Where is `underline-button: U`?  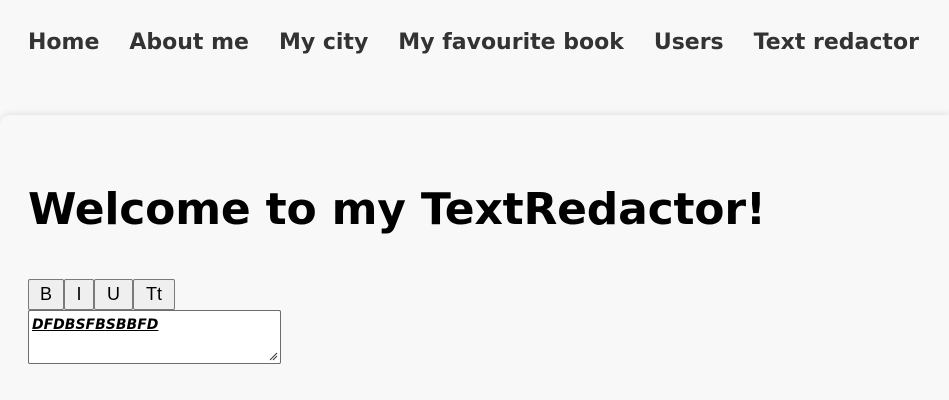 underline-button: U is located at coordinates (113, 294).